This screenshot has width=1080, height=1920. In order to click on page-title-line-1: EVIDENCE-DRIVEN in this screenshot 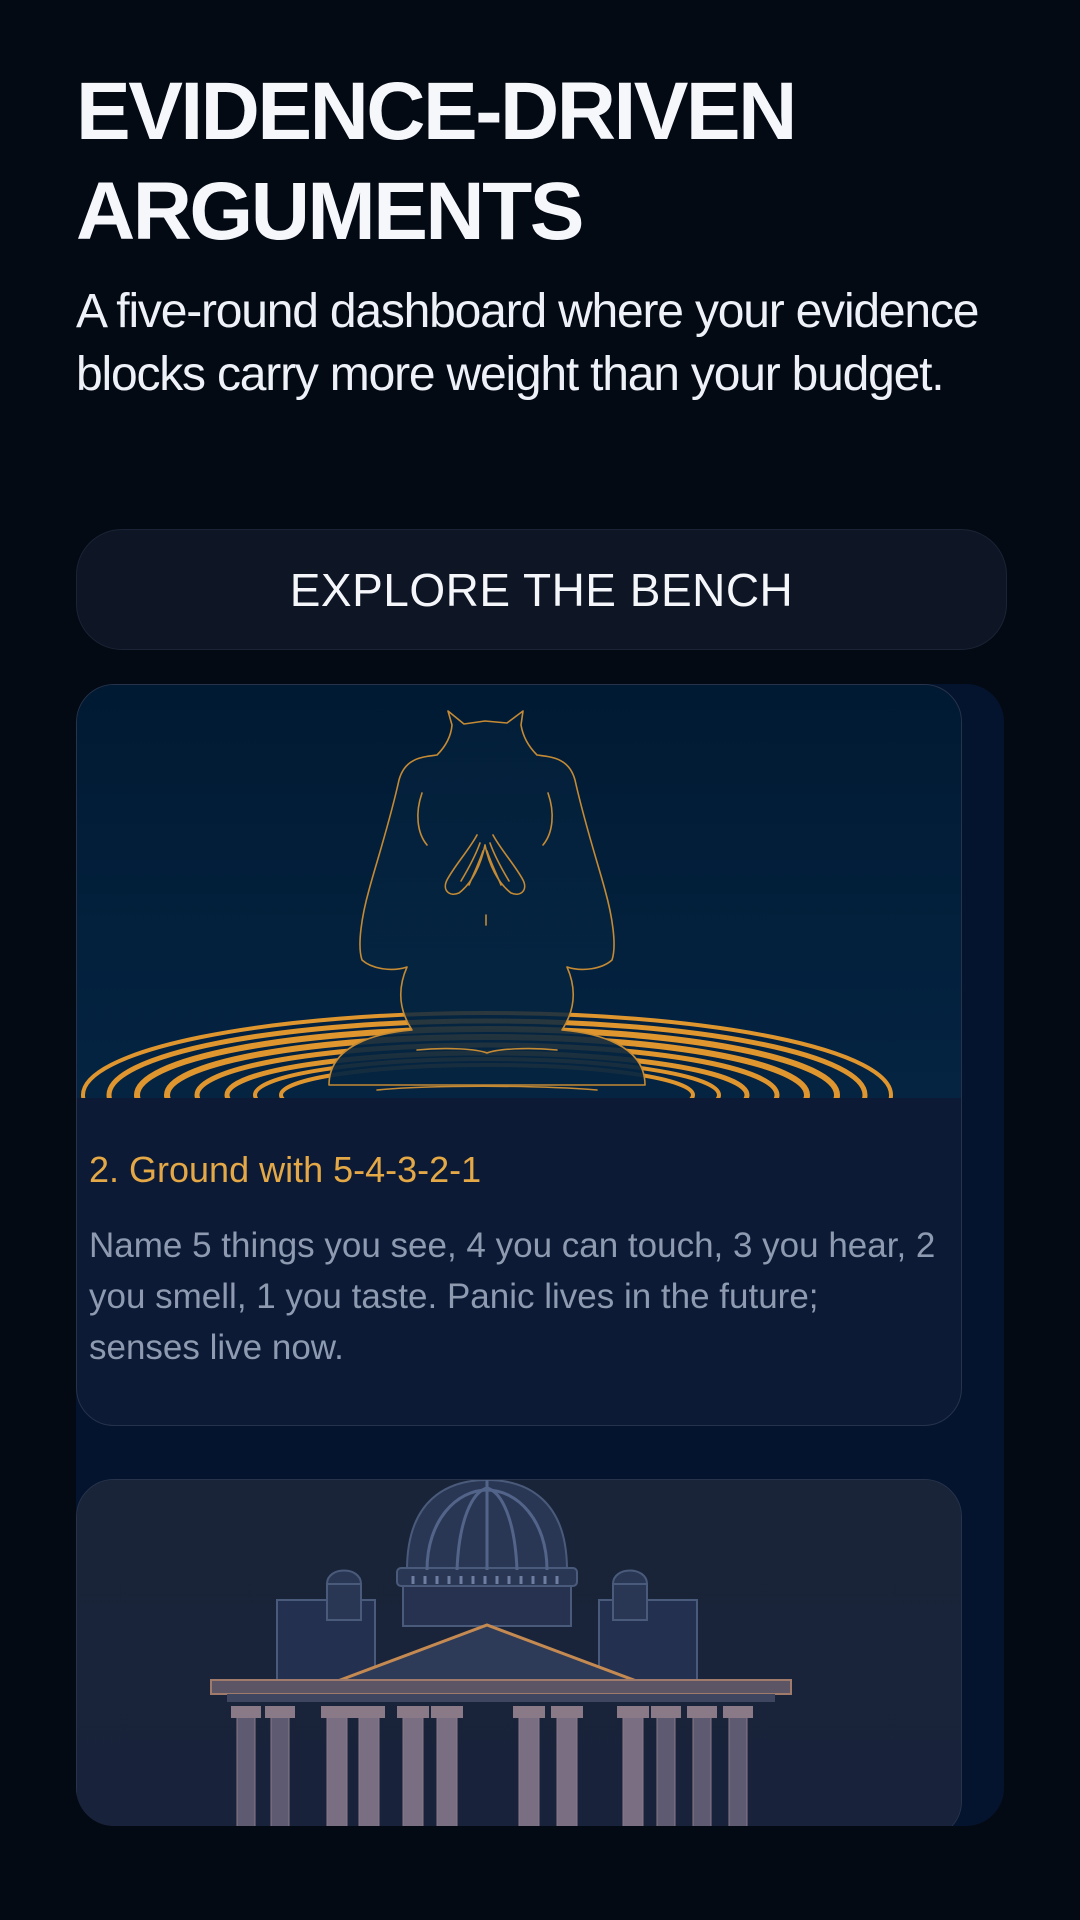, I will do `click(436, 111)`.